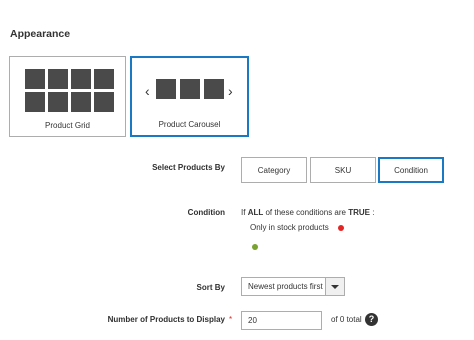 This screenshot has width=474, height=340. What do you see at coordinates (67, 125) in the screenshot?
I see `product-grid-label: Product Grid` at bounding box center [67, 125].